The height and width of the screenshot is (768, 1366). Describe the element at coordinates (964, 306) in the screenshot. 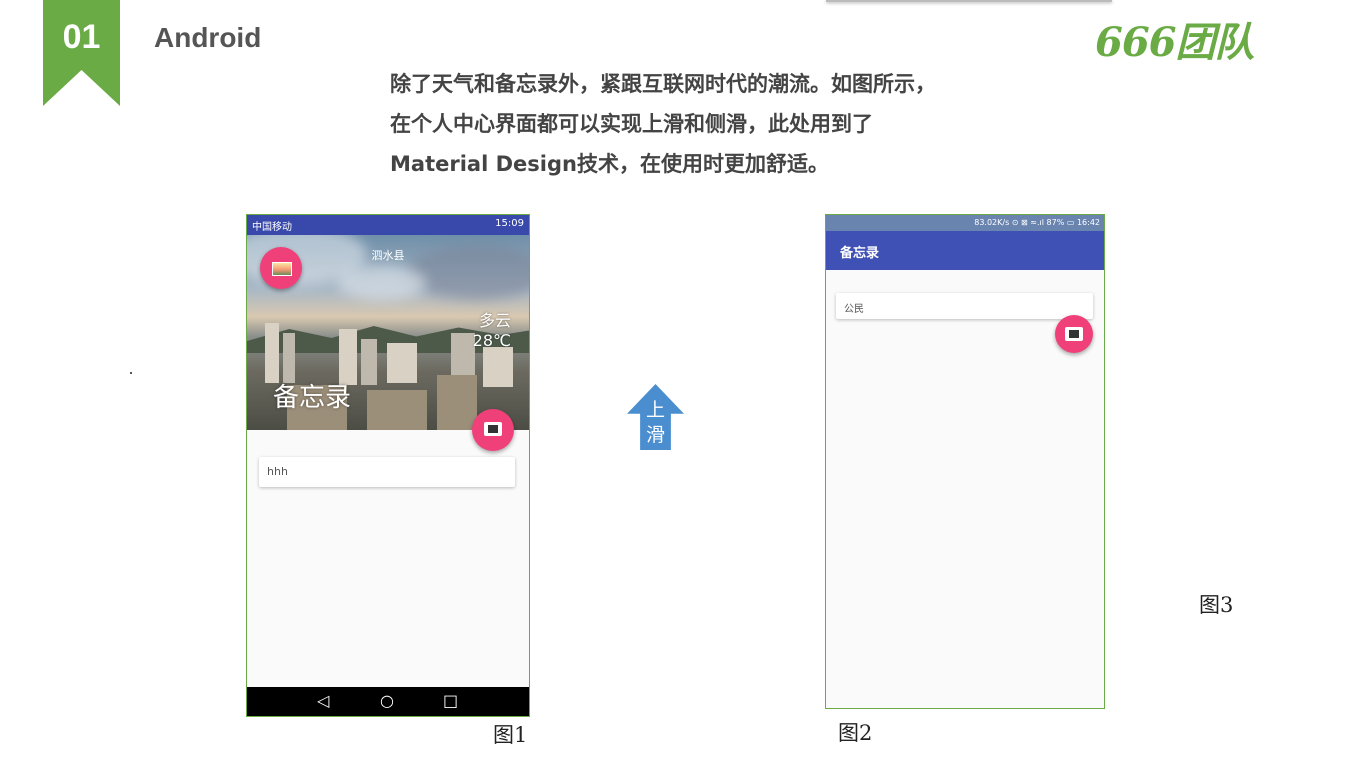

I see `memo-card: 公民` at that location.